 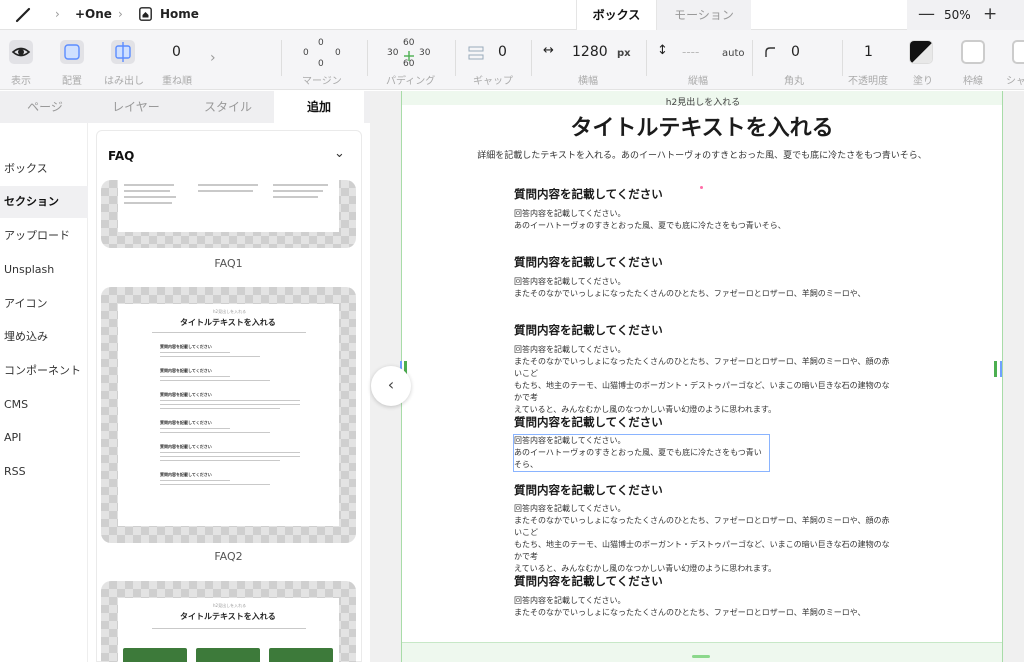 What do you see at coordinates (228, 621) in the screenshot?
I see `faq3-thumbnail: h2見出しを入れる タイトルテキストを入れる` at bounding box center [228, 621].